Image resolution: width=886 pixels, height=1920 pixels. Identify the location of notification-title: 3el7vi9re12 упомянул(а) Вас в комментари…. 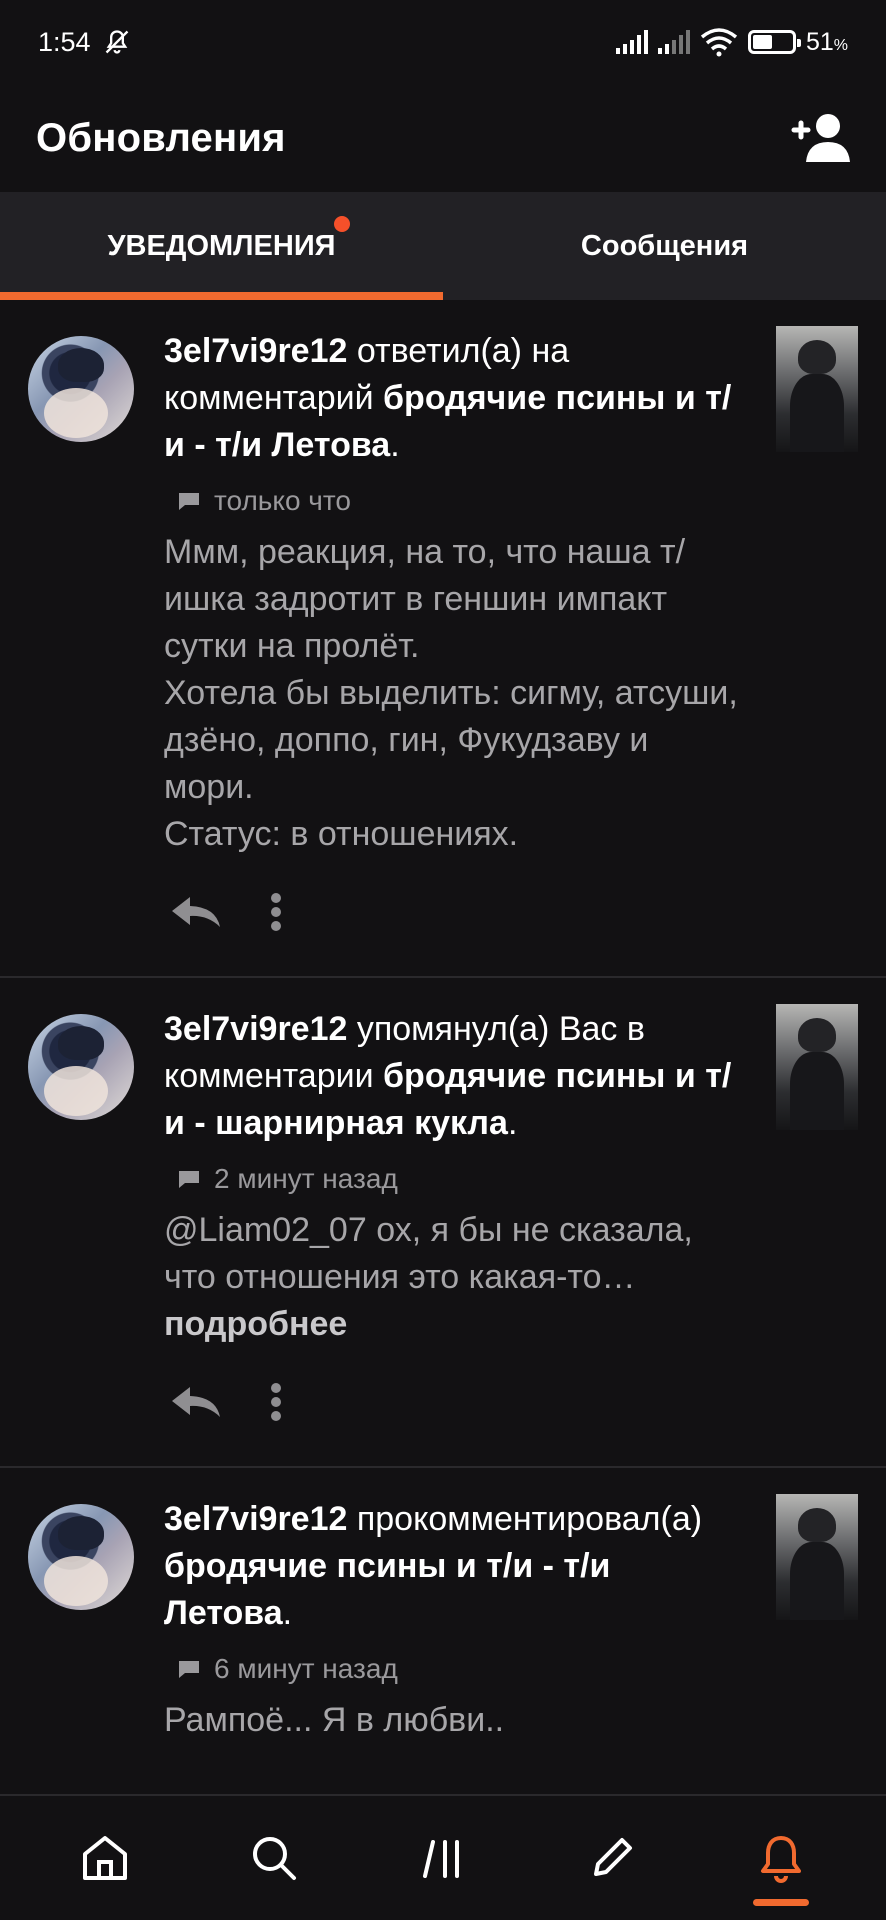
(448, 1076).